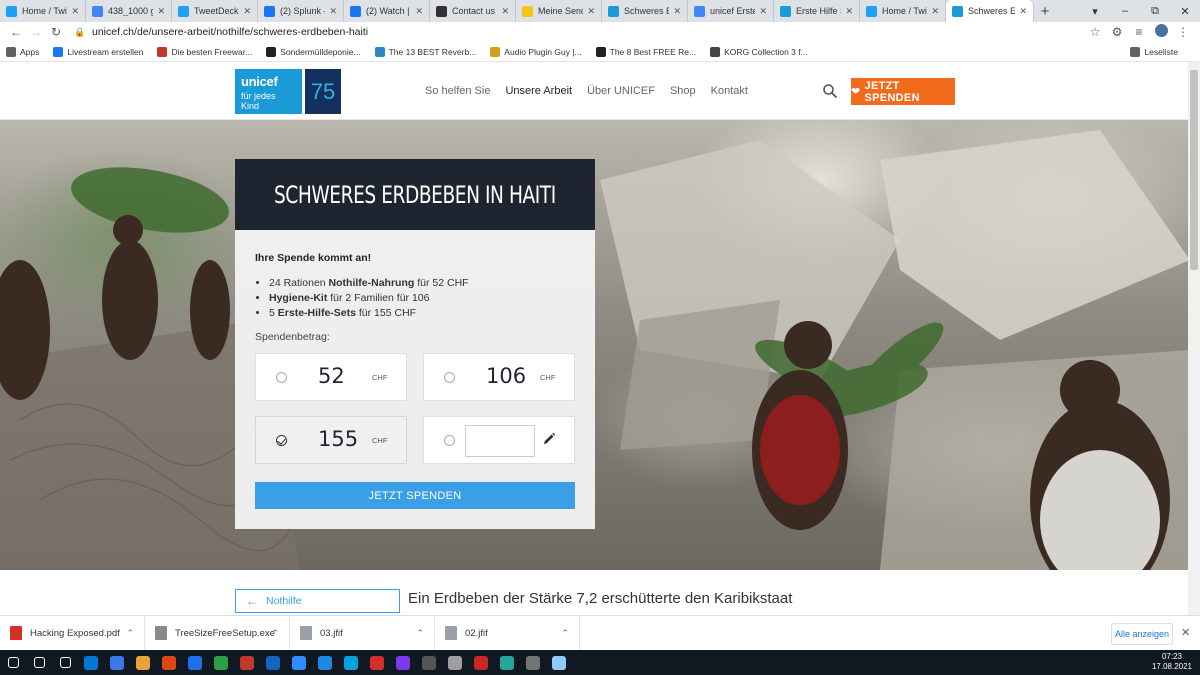 This screenshot has width=1200, height=675. I want to click on download-item: 03.jfif ⌃, so click(362, 633).